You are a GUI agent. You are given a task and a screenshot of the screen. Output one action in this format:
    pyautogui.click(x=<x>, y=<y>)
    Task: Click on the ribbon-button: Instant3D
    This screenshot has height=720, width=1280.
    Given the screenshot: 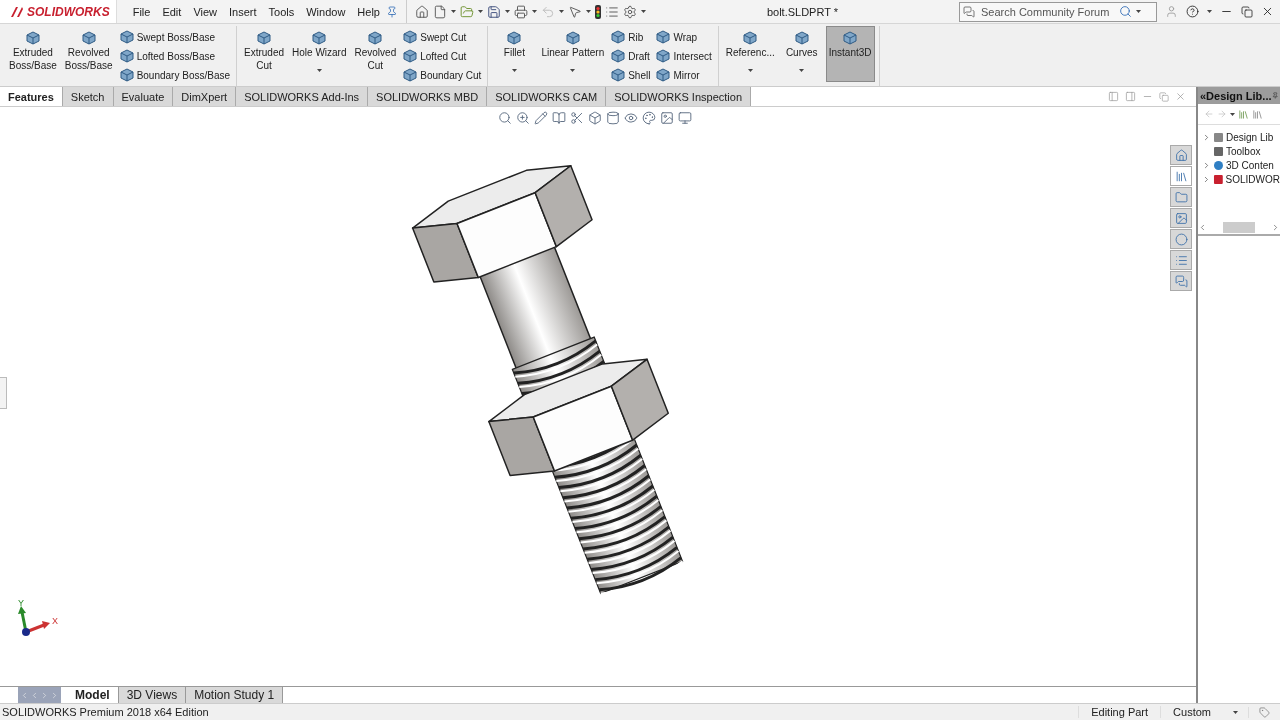 What is the action you would take?
    pyautogui.click(x=850, y=54)
    